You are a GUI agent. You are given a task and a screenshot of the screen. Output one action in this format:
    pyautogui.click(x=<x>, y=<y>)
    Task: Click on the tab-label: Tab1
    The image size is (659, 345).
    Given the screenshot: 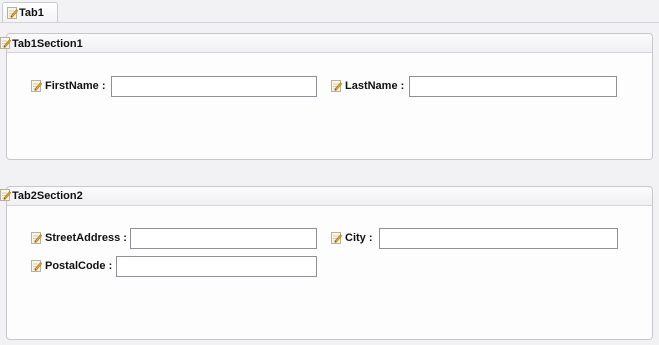 What is the action you would take?
    pyautogui.click(x=31, y=13)
    